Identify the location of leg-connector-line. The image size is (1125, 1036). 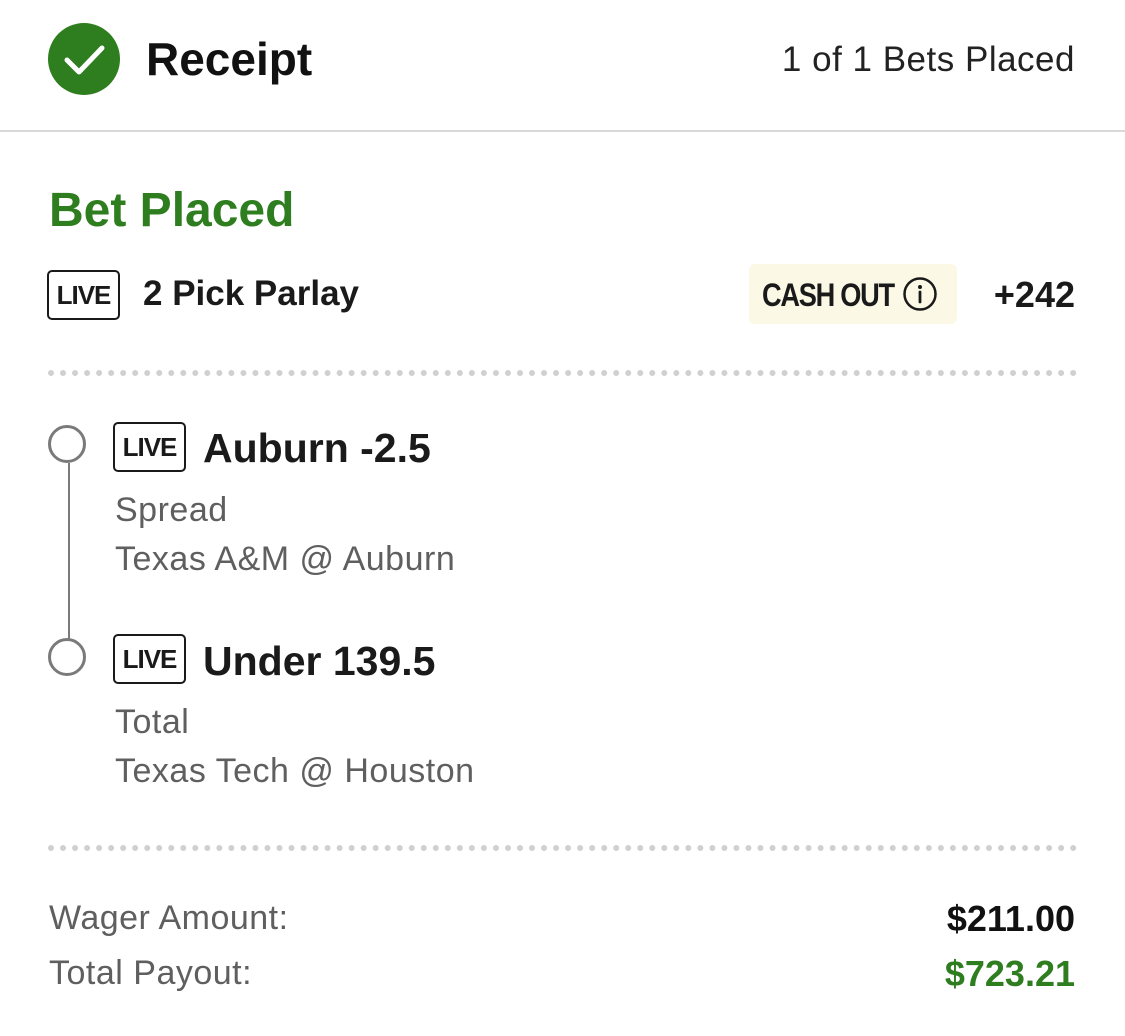
(69, 551).